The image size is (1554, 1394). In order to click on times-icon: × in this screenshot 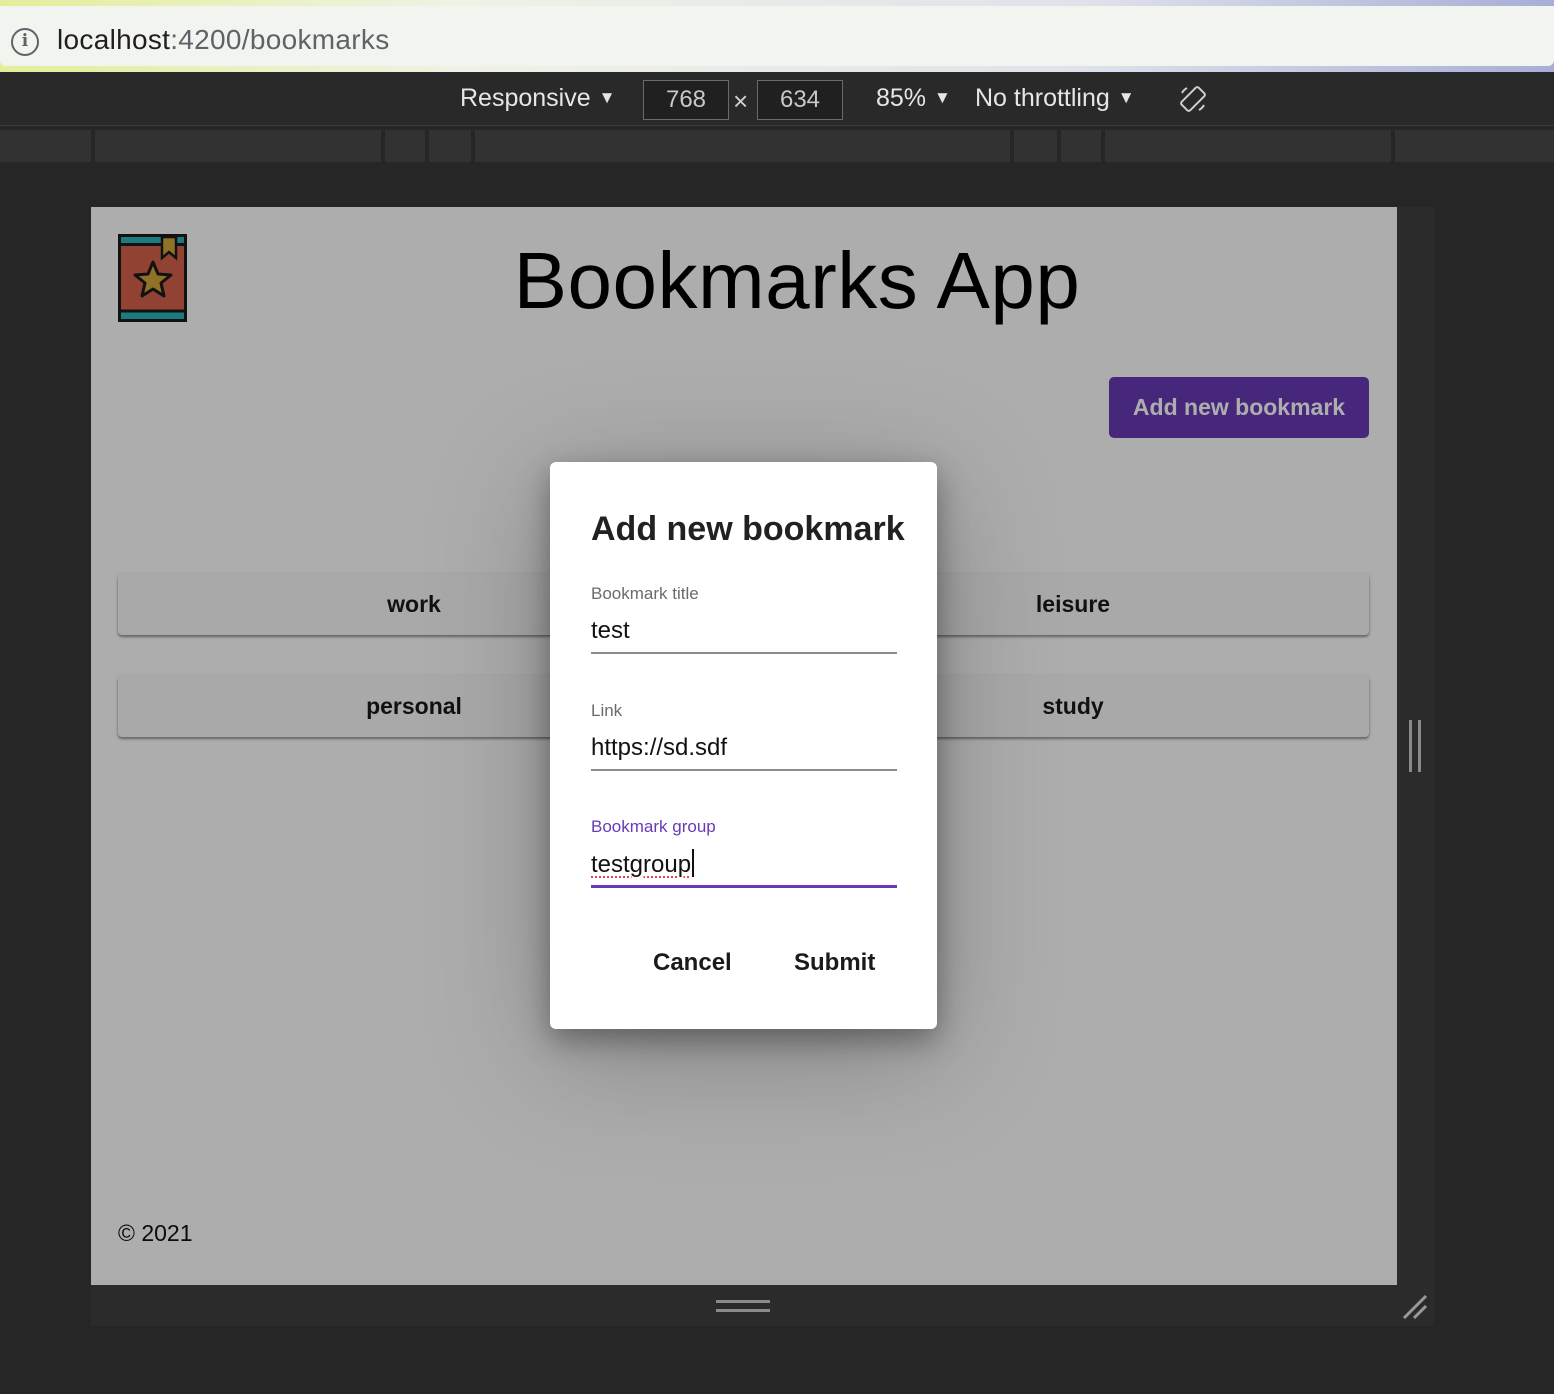, I will do `click(741, 101)`.